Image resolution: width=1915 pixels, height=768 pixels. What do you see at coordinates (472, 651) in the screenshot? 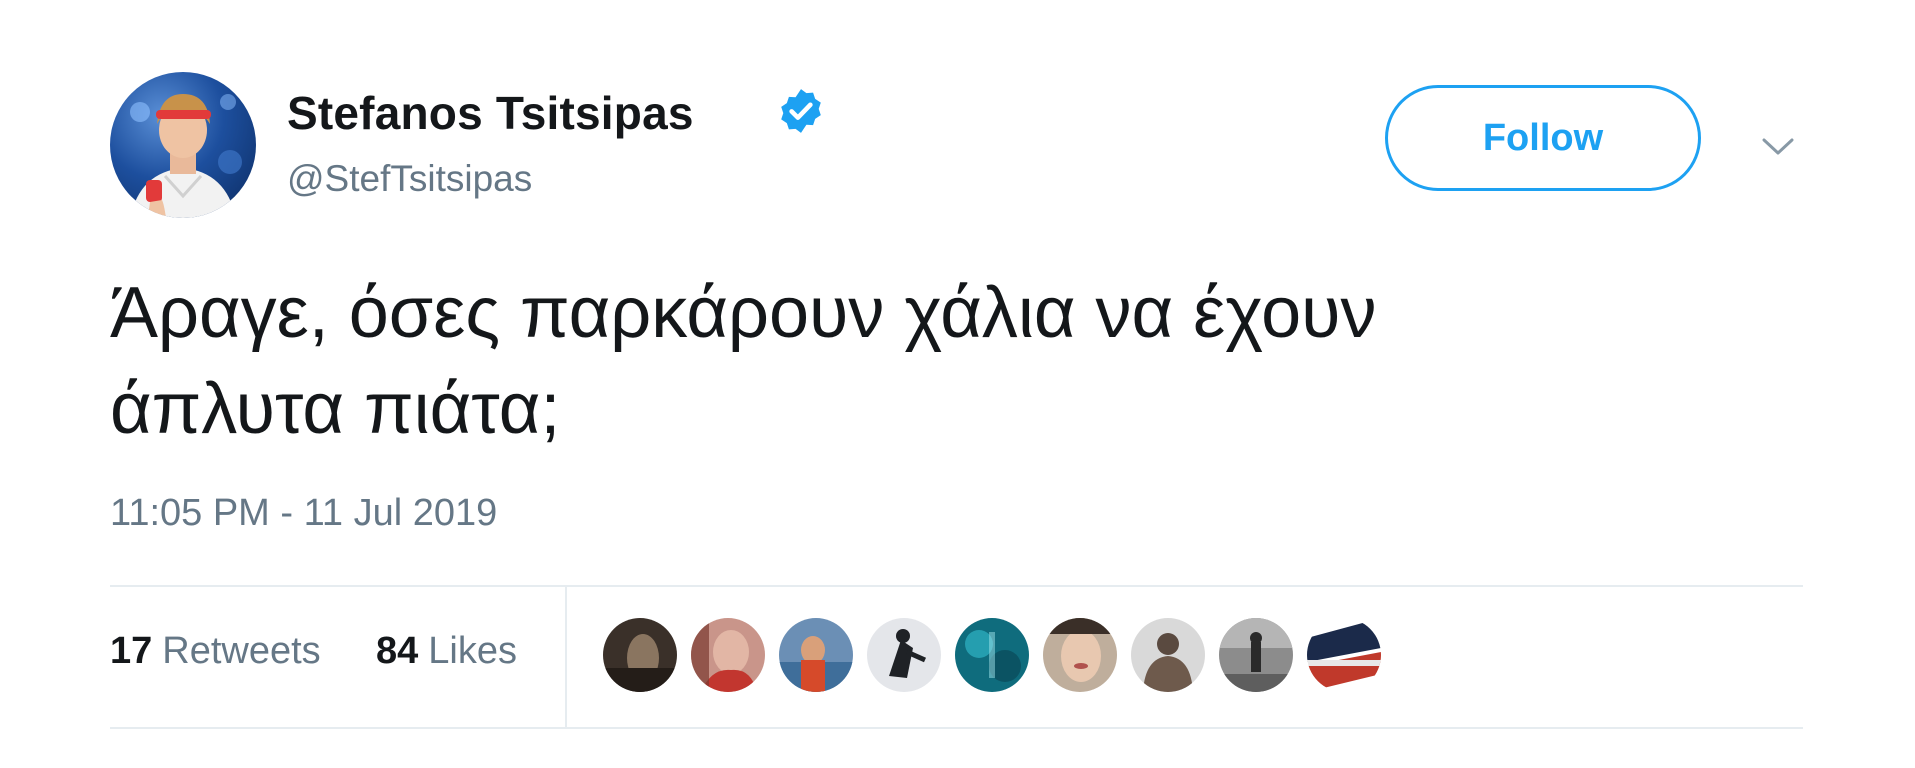
I see `likes-label: Likes` at bounding box center [472, 651].